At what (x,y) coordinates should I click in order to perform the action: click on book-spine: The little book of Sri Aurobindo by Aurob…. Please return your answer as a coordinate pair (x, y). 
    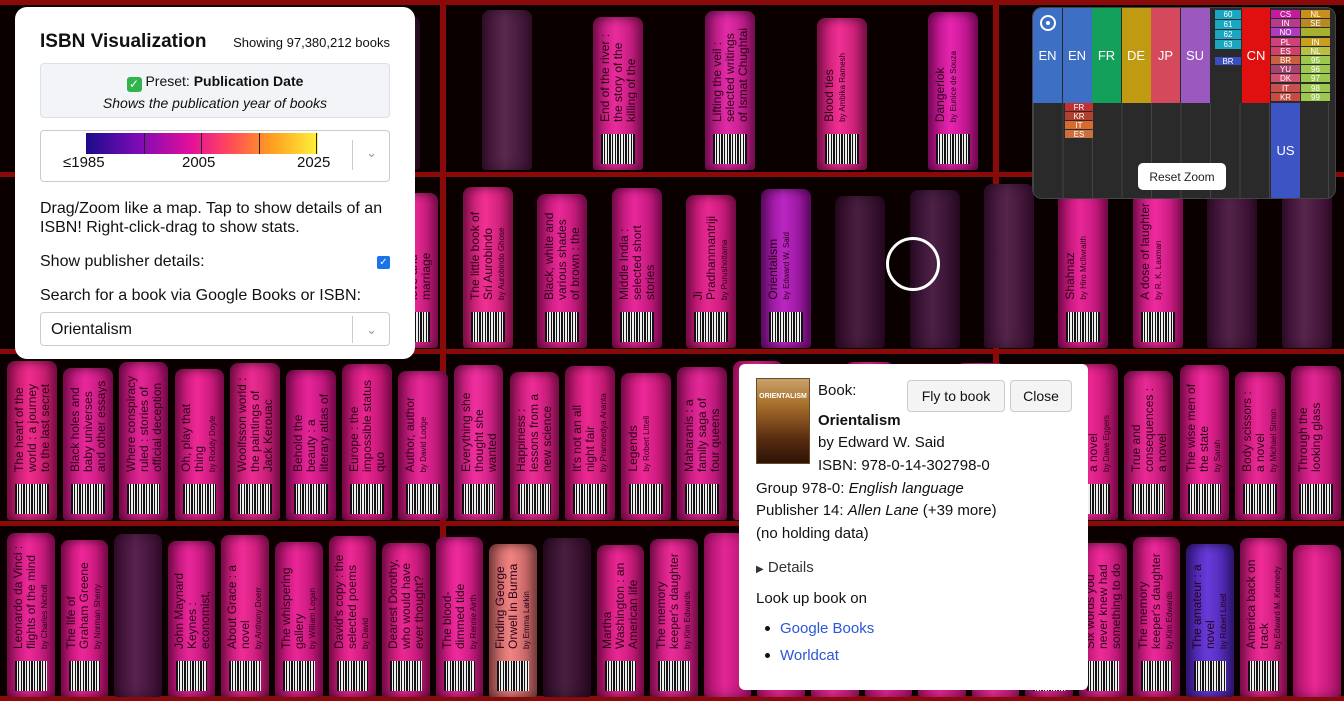
    Looking at the image, I should click on (487, 267).